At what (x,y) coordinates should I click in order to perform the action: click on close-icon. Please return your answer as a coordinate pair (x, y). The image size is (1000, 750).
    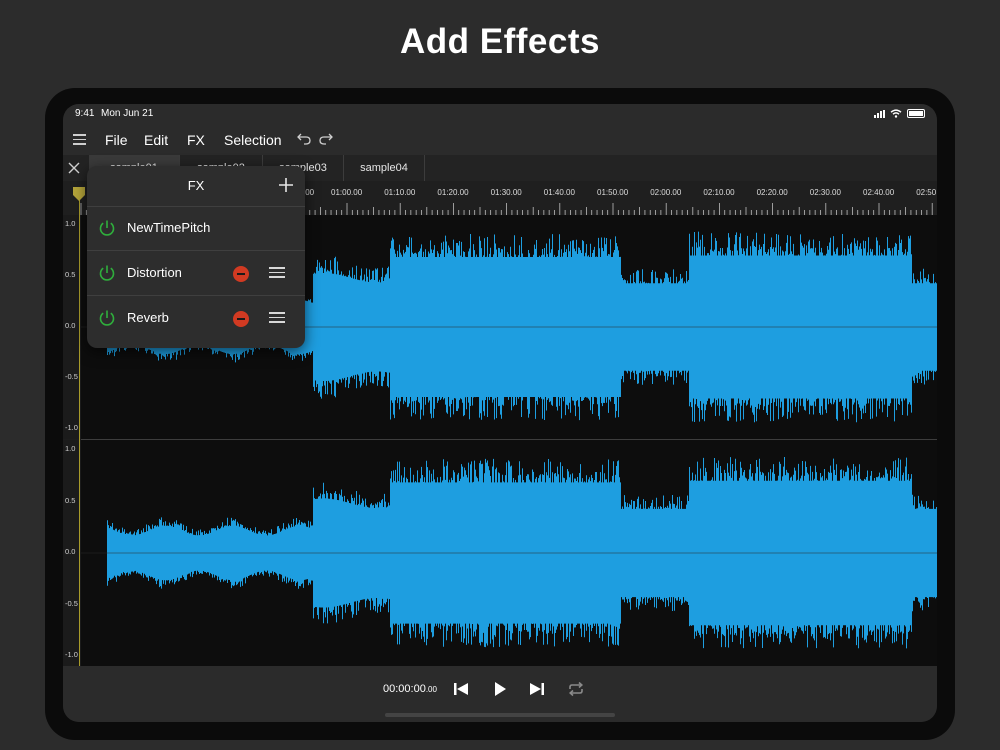
    Looking at the image, I should click on (74, 168).